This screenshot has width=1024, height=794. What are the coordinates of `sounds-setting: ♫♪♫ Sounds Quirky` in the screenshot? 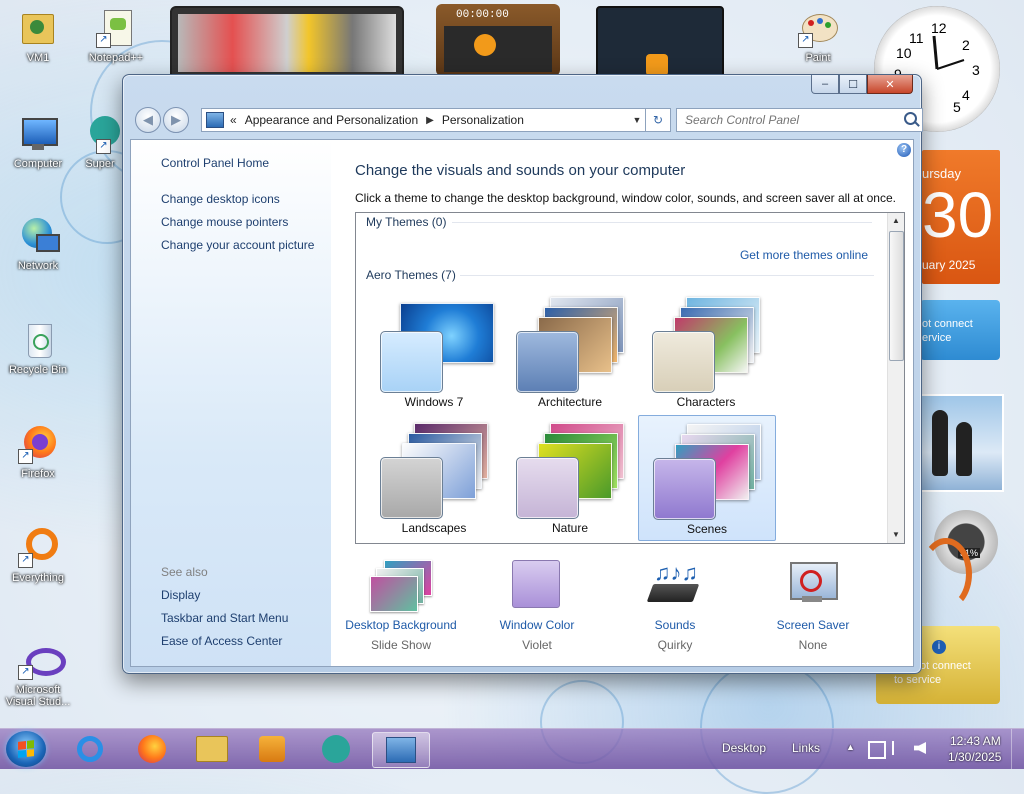 It's located at (675, 606).